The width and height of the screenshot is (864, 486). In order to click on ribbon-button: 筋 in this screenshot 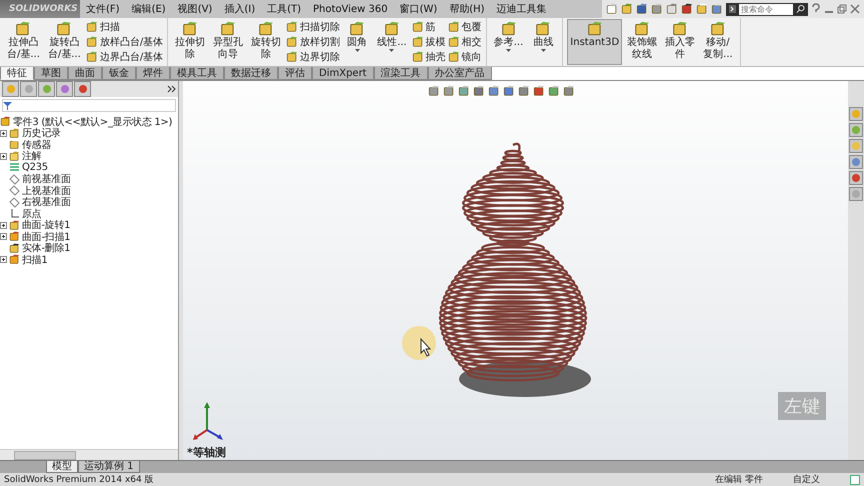, I will do `click(429, 27)`.